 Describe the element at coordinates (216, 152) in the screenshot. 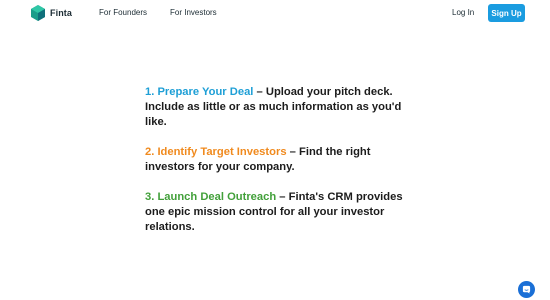

I see `step-heading: 2. Identify Target Investors` at that location.